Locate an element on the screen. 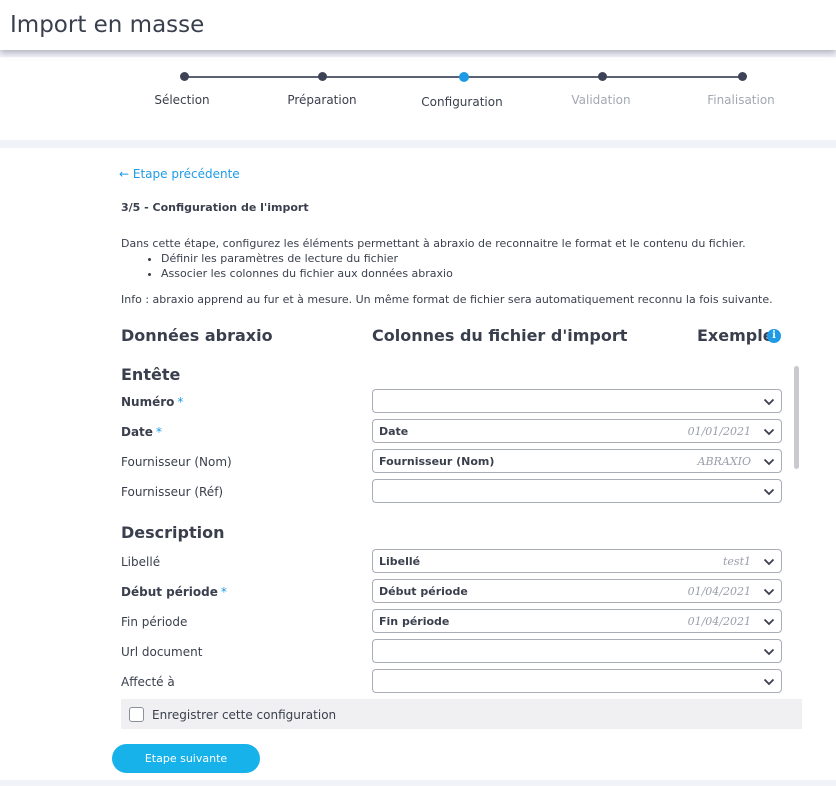 Image resolution: width=836 pixels, height=786 pixels. step-label-selection: Sélection is located at coordinates (181, 100).